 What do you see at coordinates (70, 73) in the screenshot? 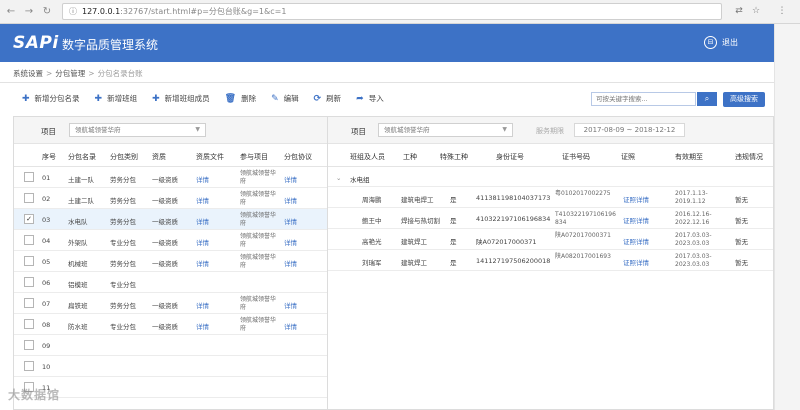
I see `breadcrumb-item: 分包管理` at bounding box center [70, 73].